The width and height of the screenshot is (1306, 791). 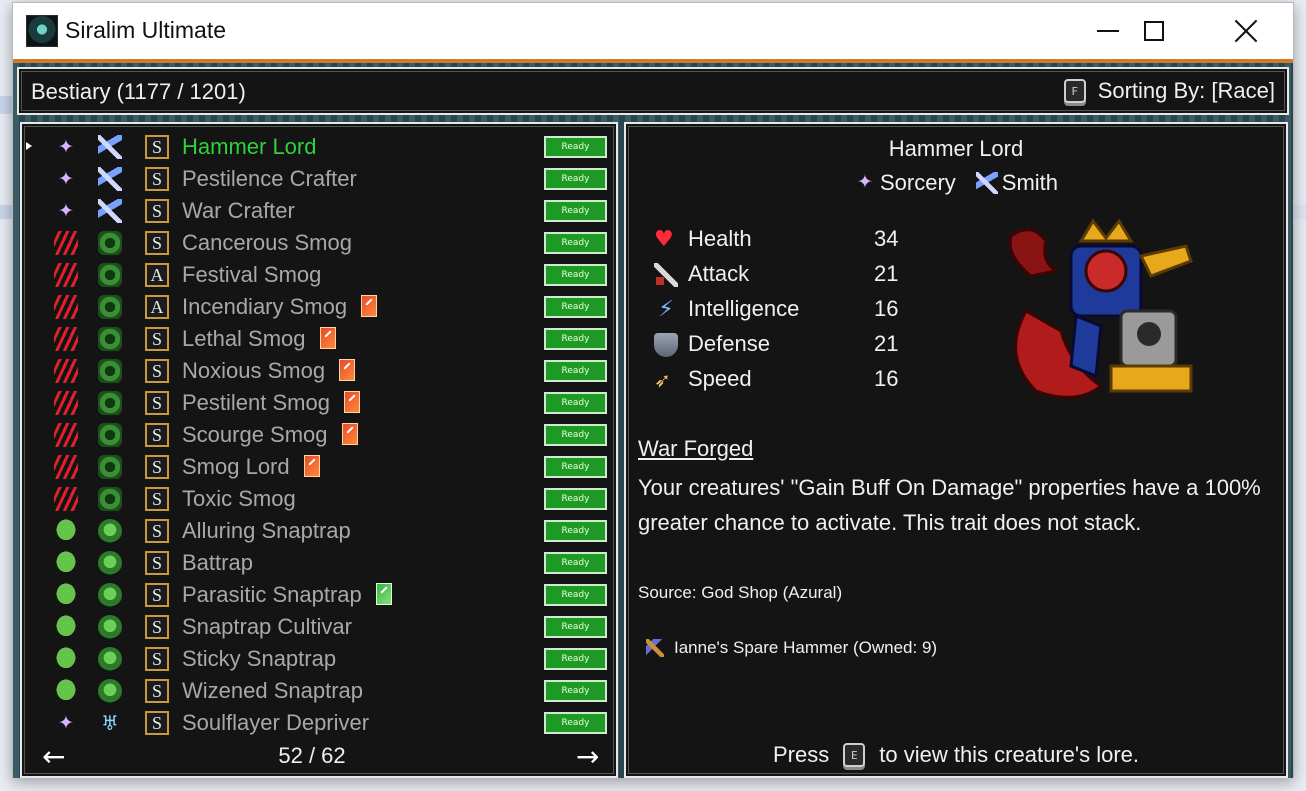 I want to click on creature-row: ✦ S Pestilence Crafter Ready, so click(x=317, y=179).